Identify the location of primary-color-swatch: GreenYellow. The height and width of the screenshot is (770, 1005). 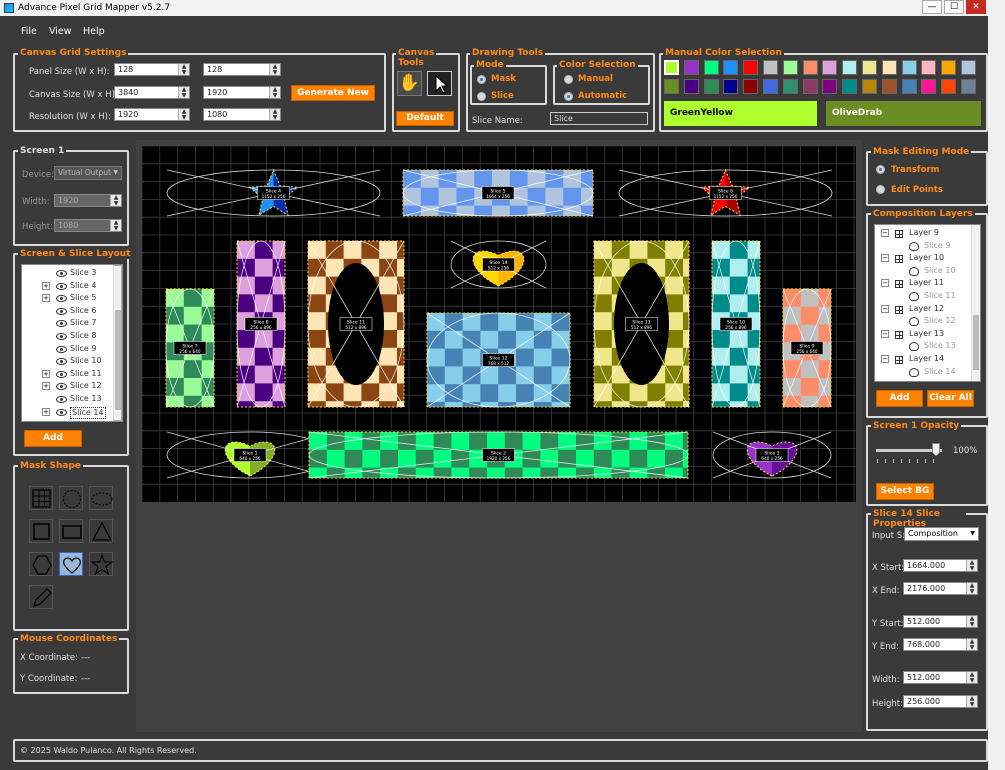
(740, 113).